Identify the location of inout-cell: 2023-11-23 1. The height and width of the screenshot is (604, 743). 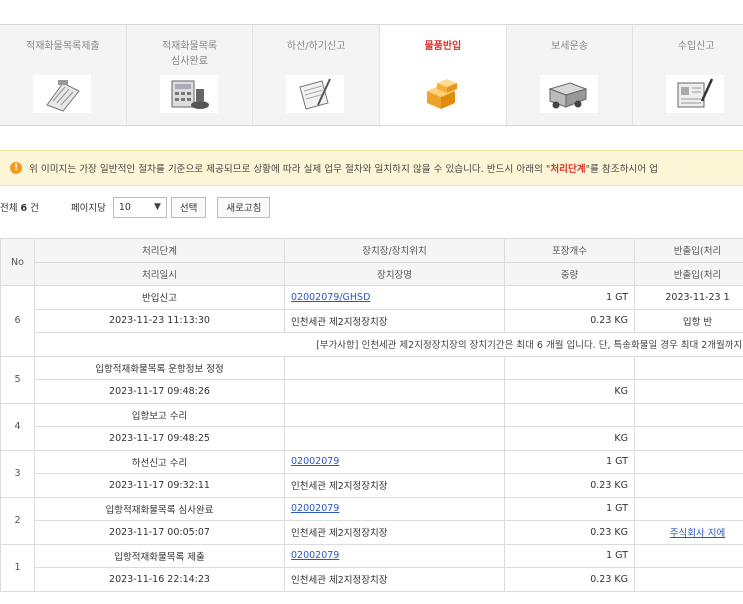
(688, 297).